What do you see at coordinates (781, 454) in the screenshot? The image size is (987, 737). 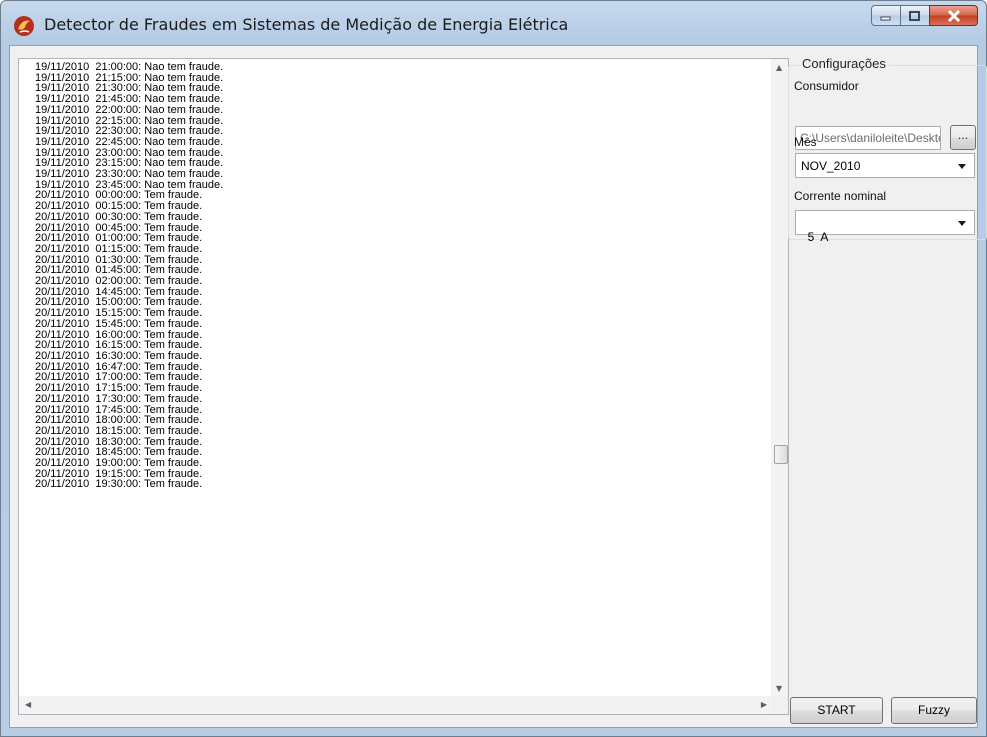 I see `scroll-thumb` at bounding box center [781, 454].